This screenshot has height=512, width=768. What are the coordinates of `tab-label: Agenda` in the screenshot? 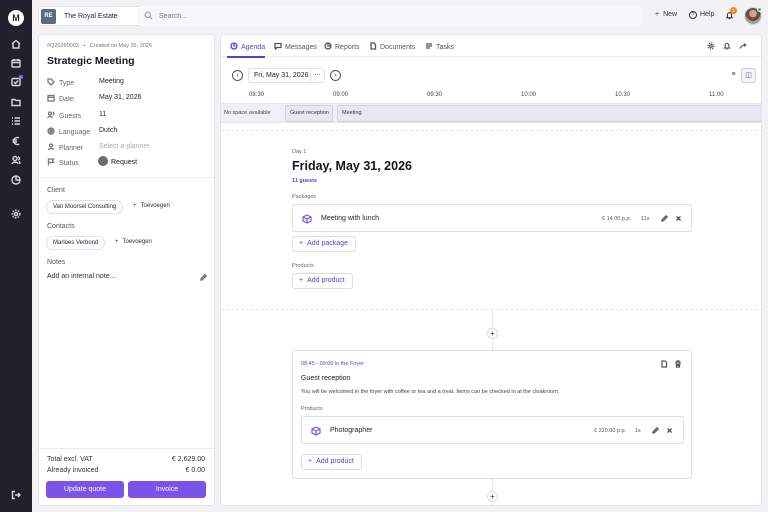 It's located at (253, 47).